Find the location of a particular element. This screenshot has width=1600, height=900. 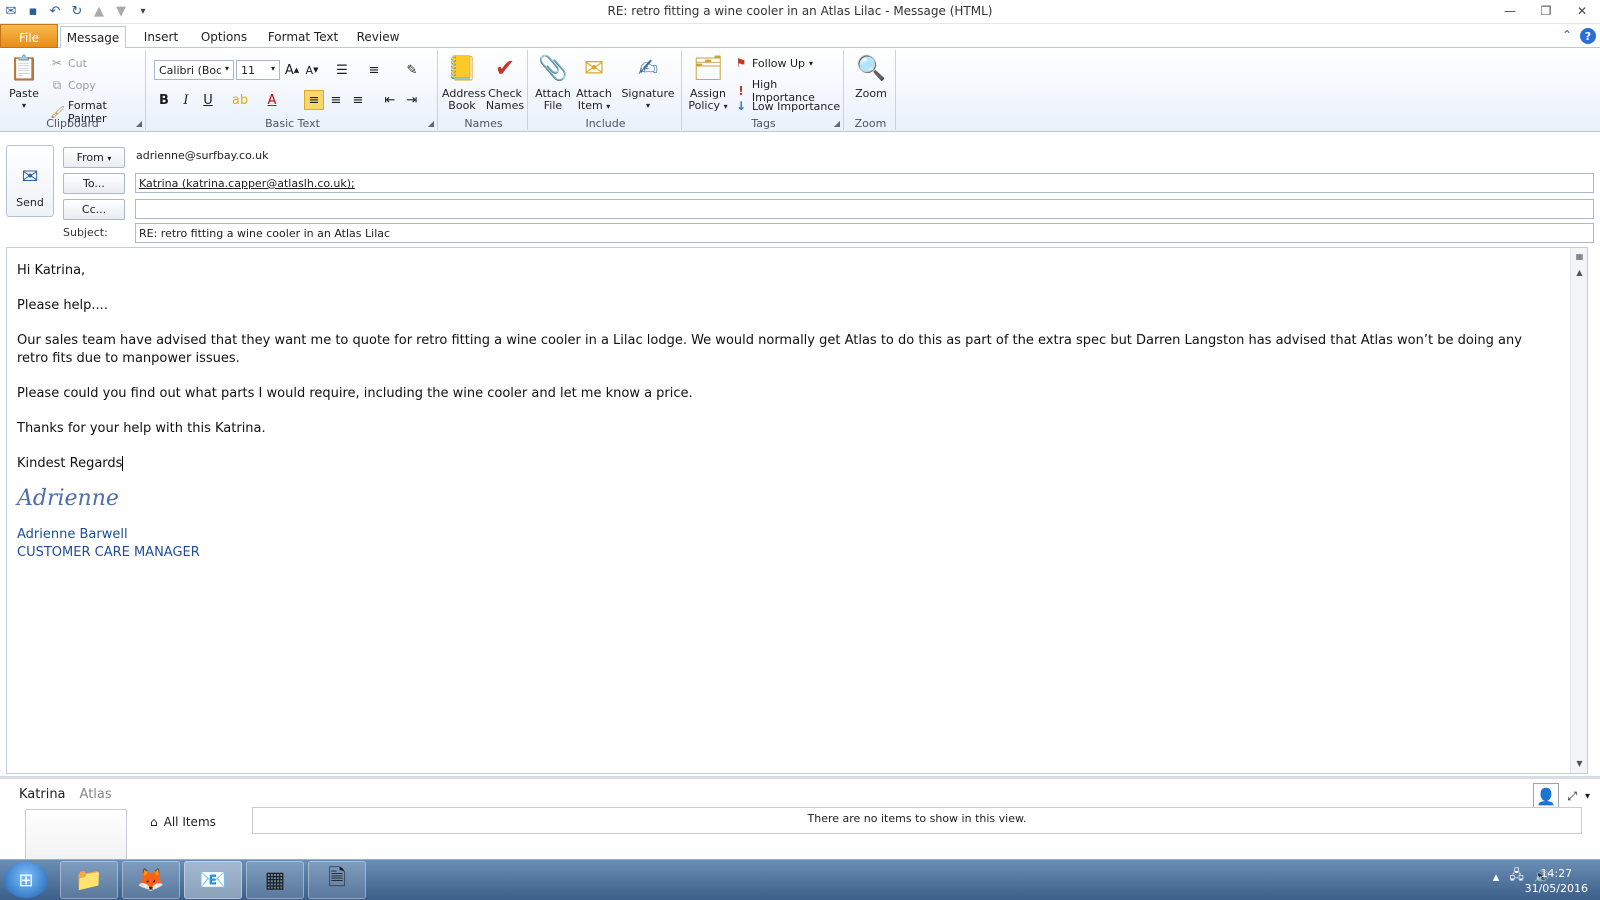

to-field: Katrina (katrina.capper@atlaslh.co.uk); is located at coordinates (864, 183).